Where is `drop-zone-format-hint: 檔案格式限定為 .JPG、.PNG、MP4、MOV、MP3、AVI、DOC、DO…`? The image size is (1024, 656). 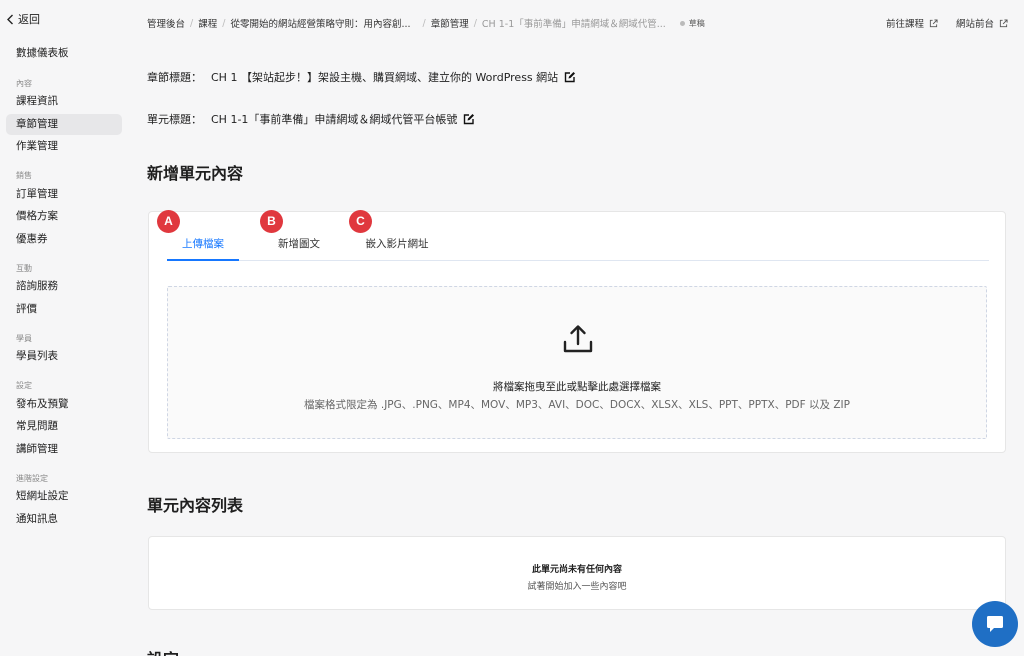 drop-zone-format-hint: 檔案格式限定為 .JPG、.PNG、MP4、MOV、MP3、AVI、DOC、DO… is located at coordinates (577, 405).